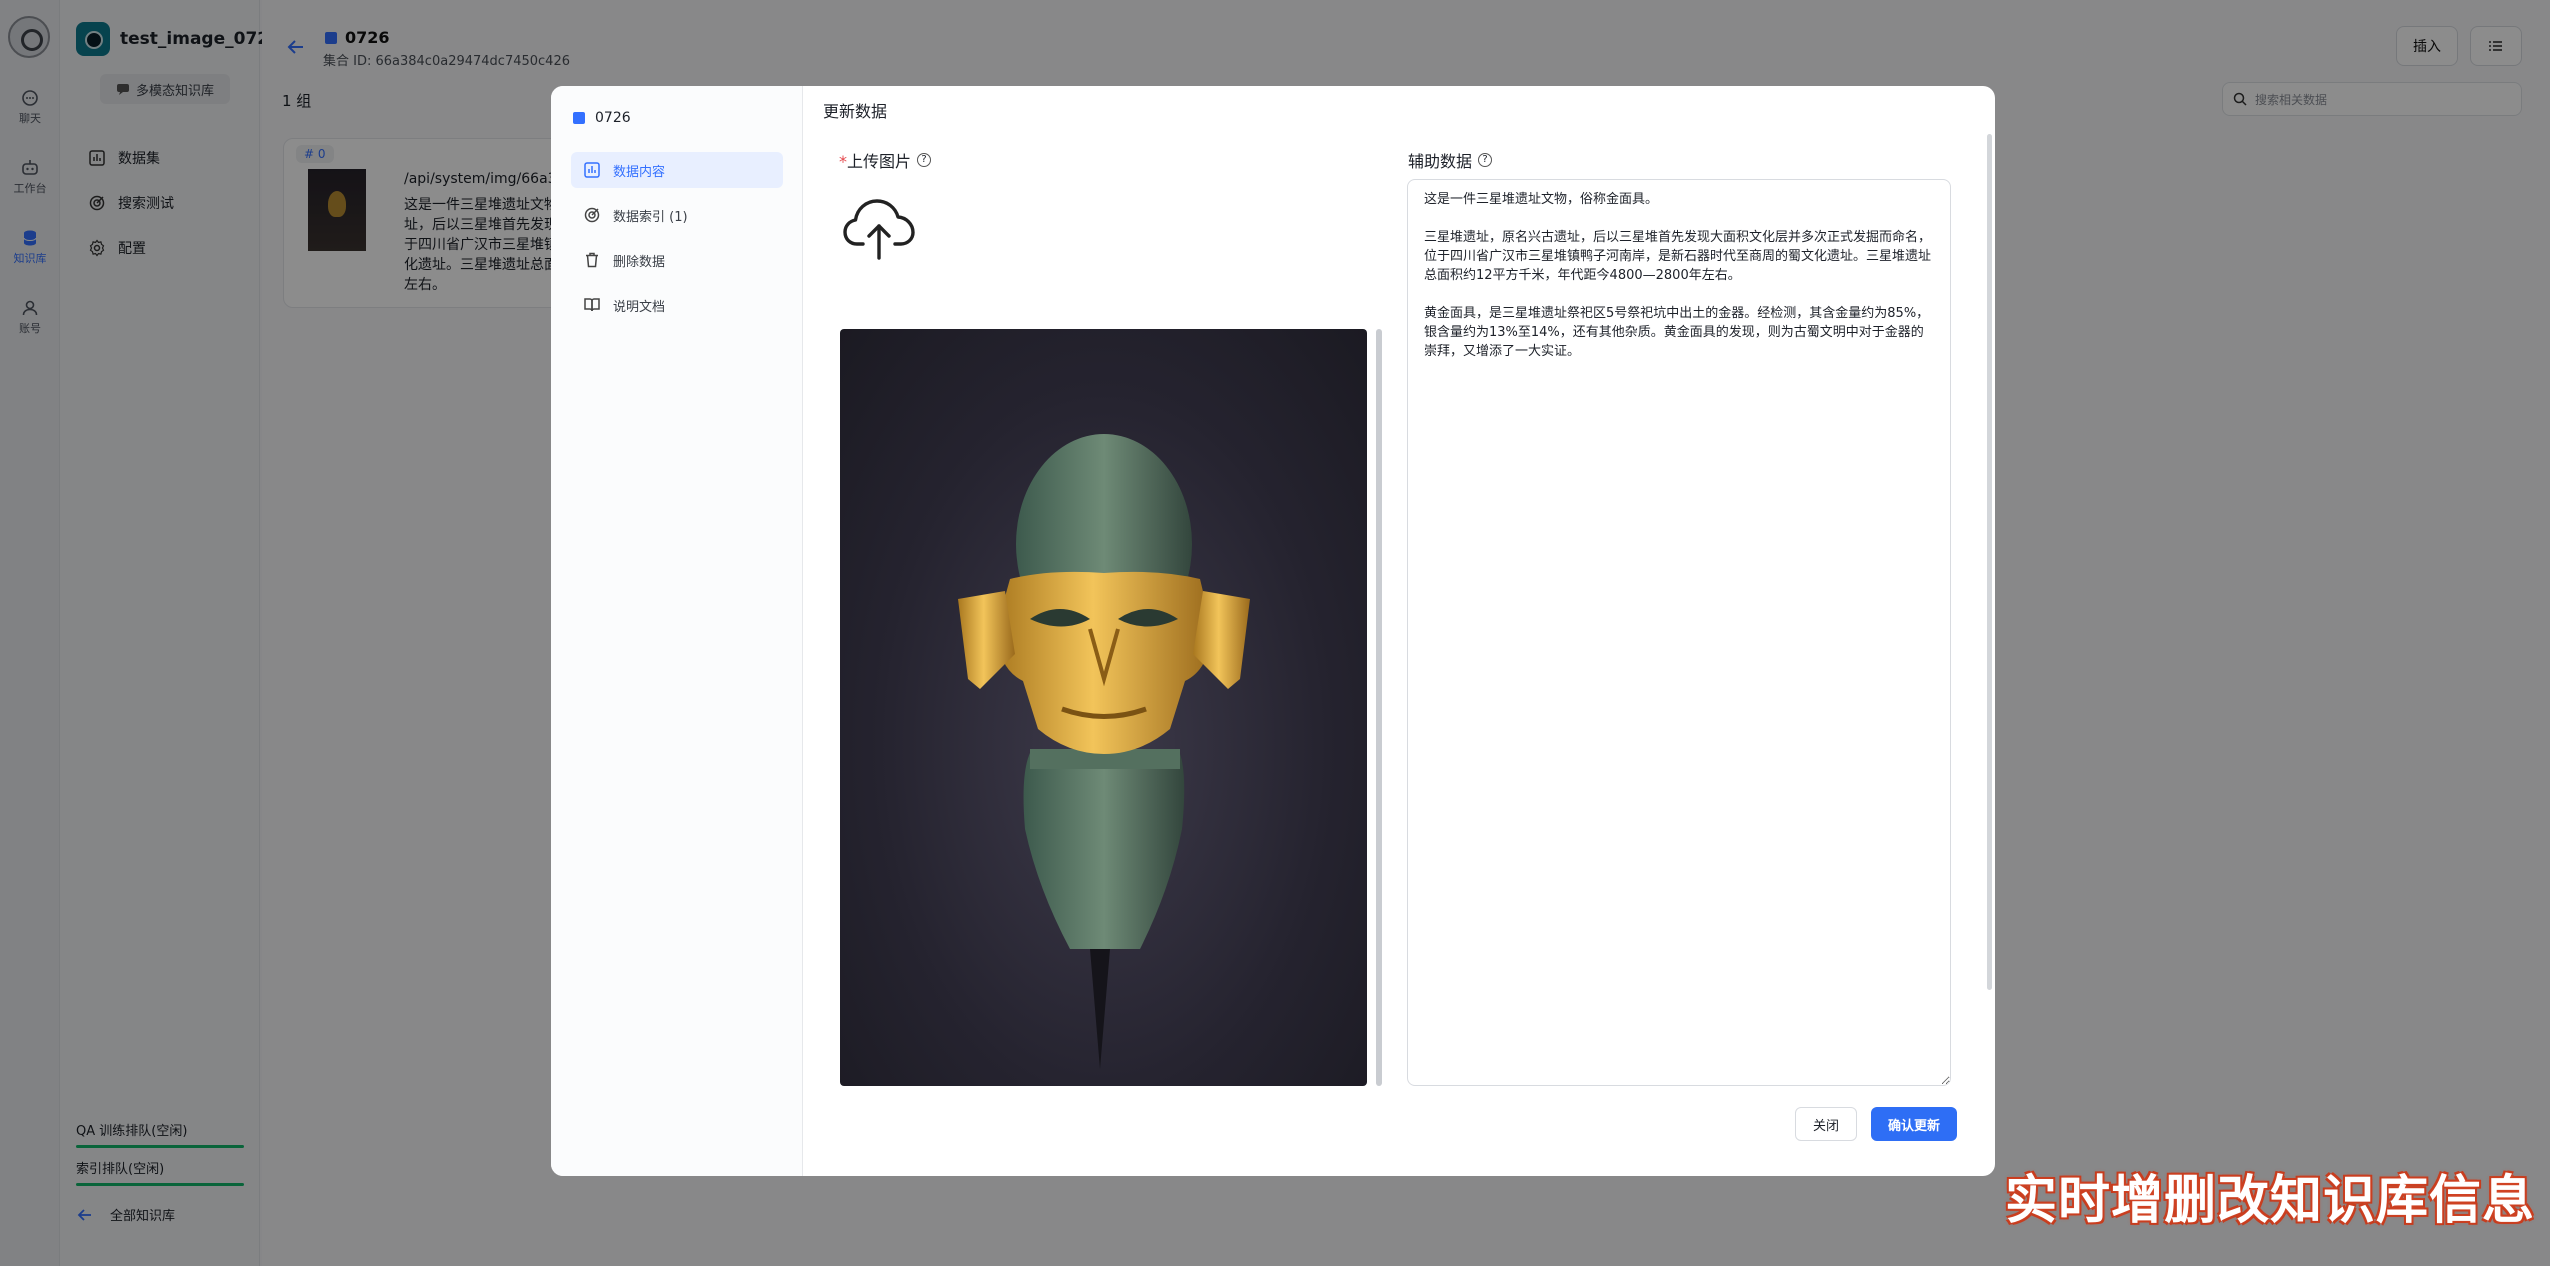 This screenshot has width=2550, height=1266. Describe the element at coordinates (843, 161) in the screenshot. I see `required-mark: *` at that location.